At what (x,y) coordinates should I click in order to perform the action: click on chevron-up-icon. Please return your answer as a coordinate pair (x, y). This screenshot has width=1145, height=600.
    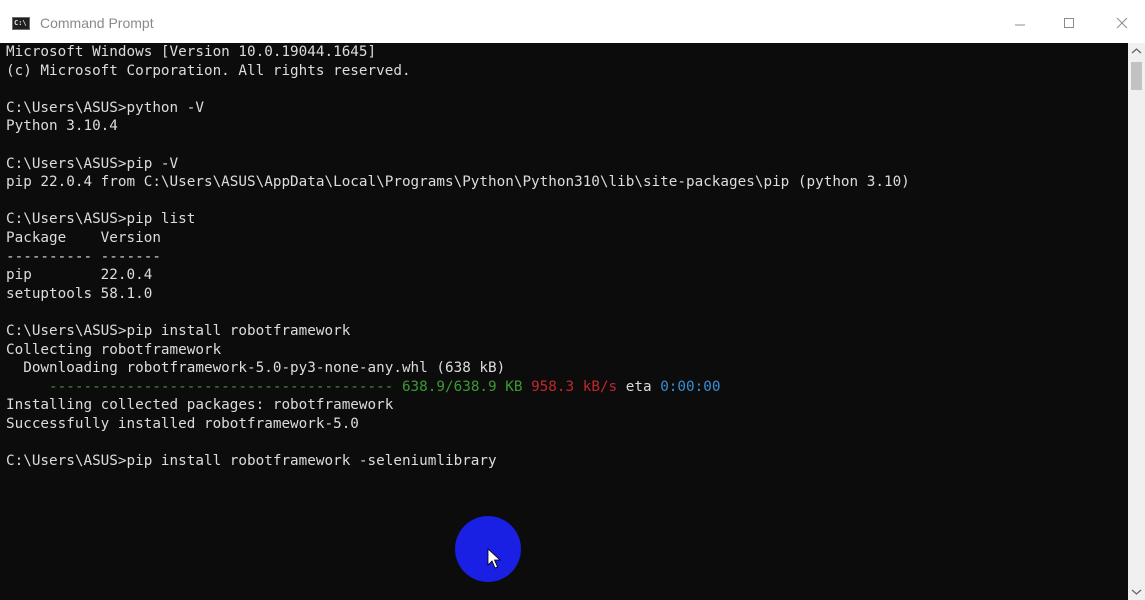
    Looking at the image, I should click on (1136, 51).